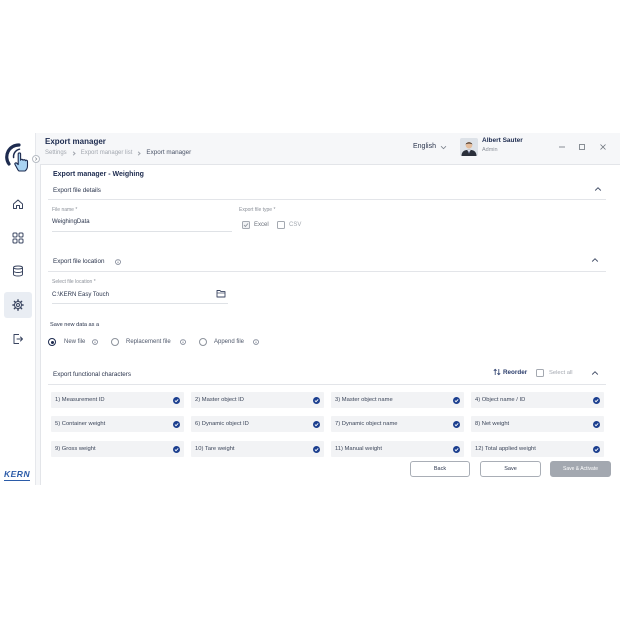  I want to click on app-title: Export manager, so click(75, 141).